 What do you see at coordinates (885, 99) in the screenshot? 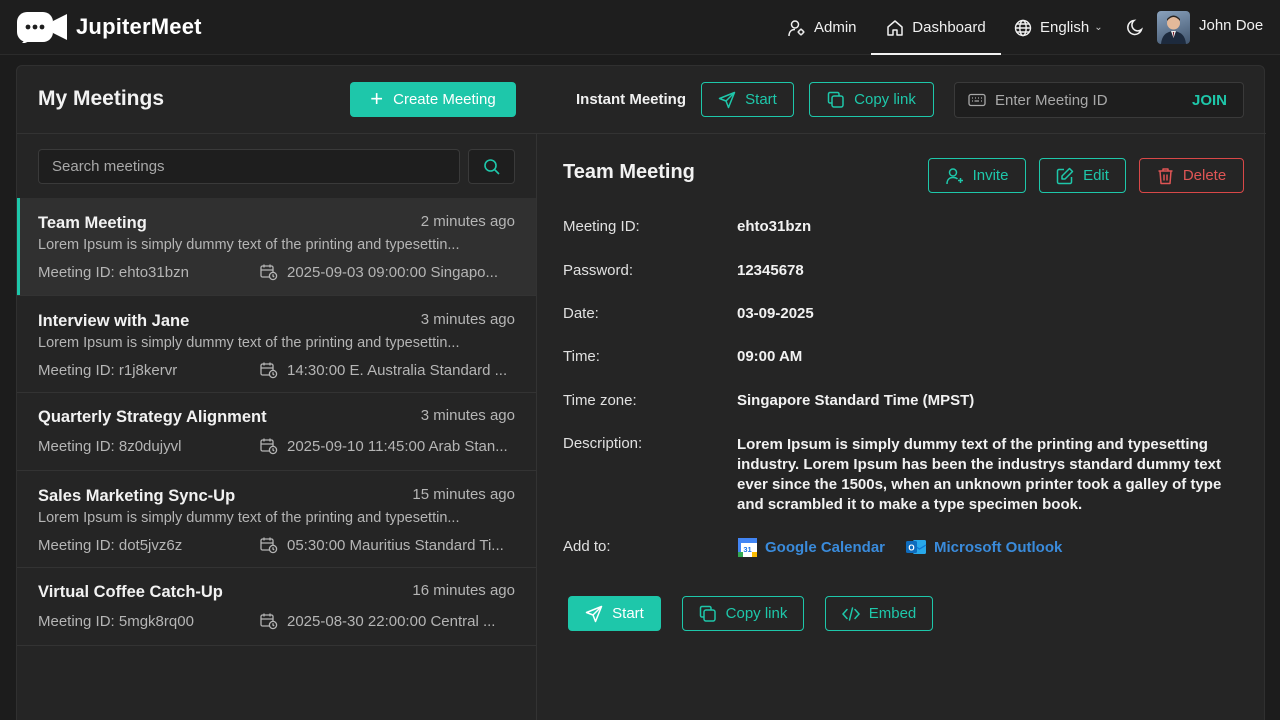
I see `instant-copy-link-label: Copy link` at bounding box center [885, 99].